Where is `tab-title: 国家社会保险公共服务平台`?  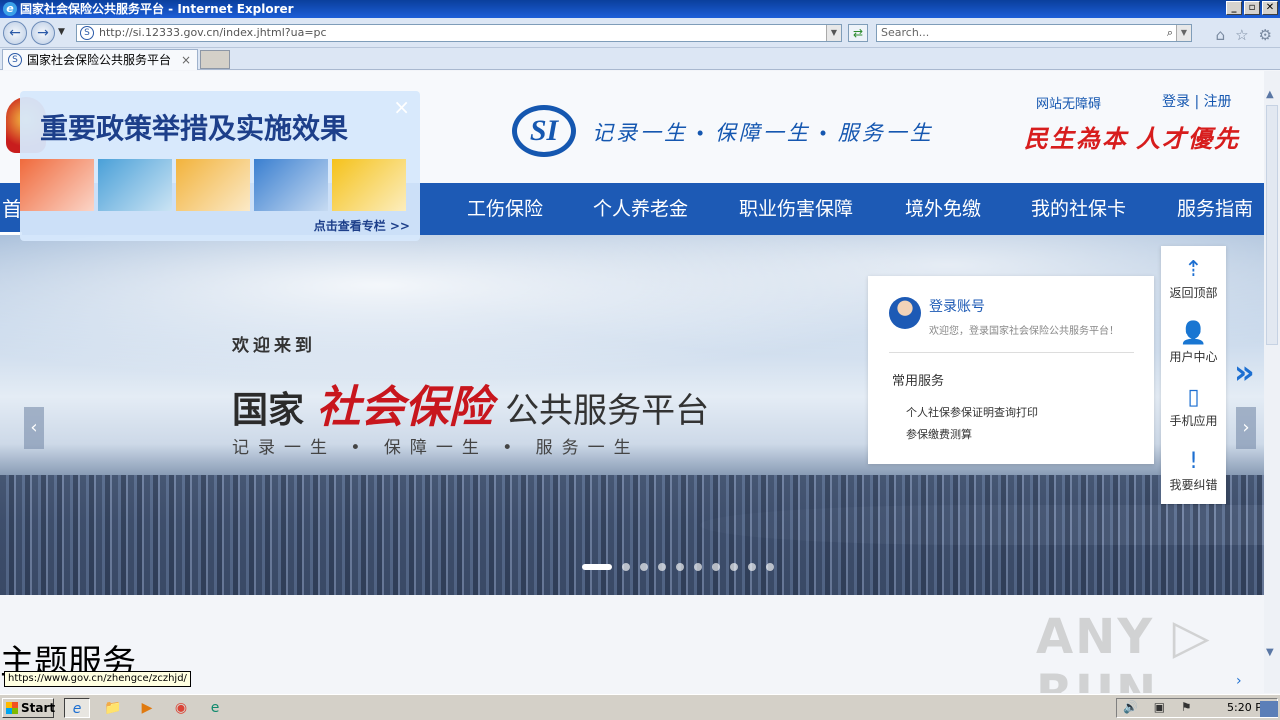
tab-title: 国家社会保险公共服务平台 is located at coordinates (99, 60).